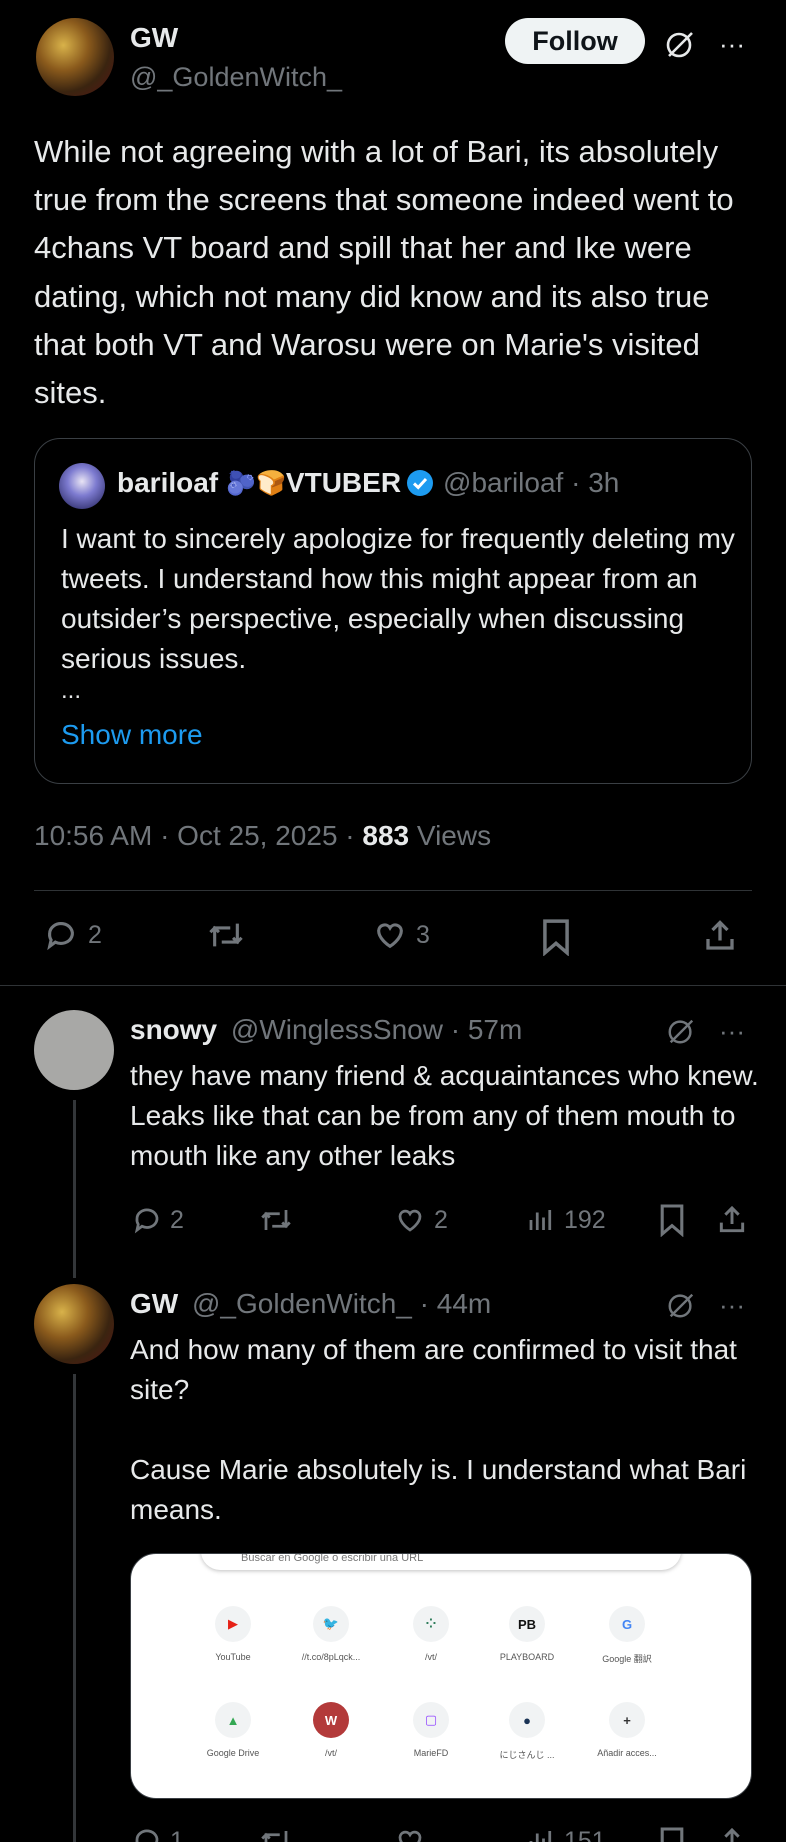  Describe the element at coordinates (585, 1219) in the screenshot. I see `views-count: 192` at that location.